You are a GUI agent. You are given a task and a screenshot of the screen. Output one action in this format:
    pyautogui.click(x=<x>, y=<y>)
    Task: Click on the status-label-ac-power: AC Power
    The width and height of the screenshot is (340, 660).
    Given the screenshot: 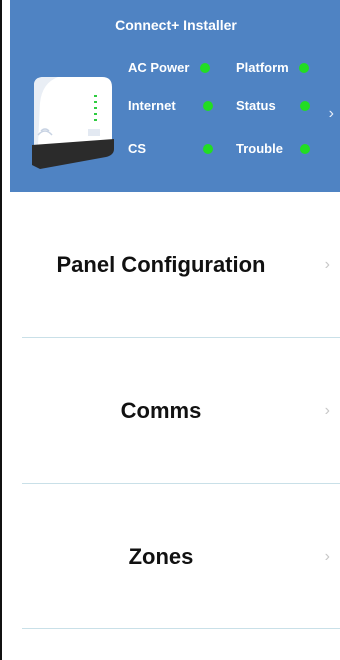 What is the action you would take?
    pyautogui.click(x=159, y=67)
    